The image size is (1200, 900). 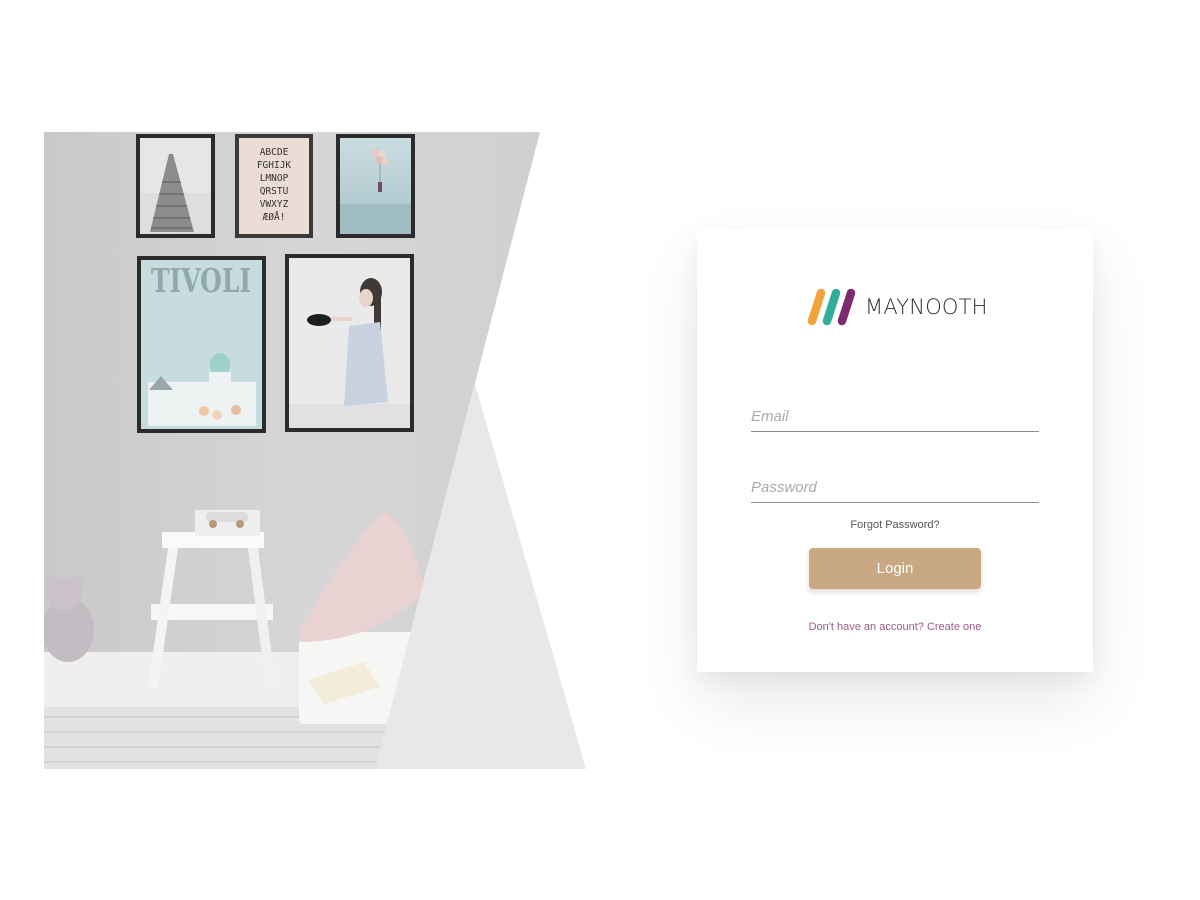 What do you see at coordinates (175, 186) in the screenshot?
I see `poster-pier` at bounding box center [175, 186].